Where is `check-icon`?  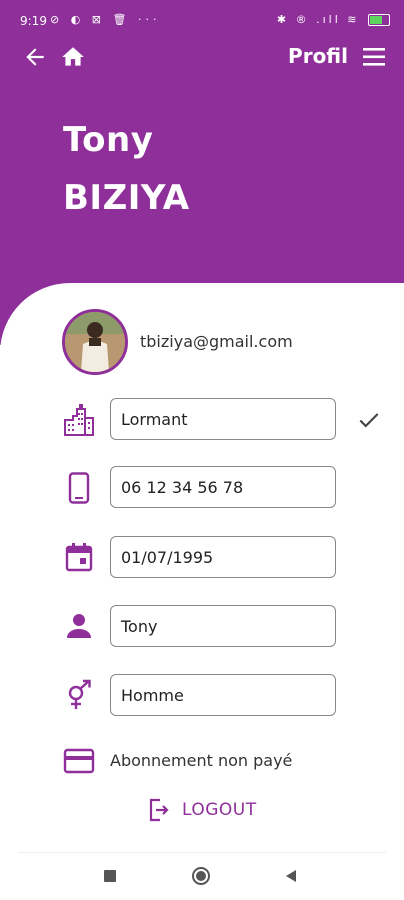
check-icon is located at coordinates (369, 420).